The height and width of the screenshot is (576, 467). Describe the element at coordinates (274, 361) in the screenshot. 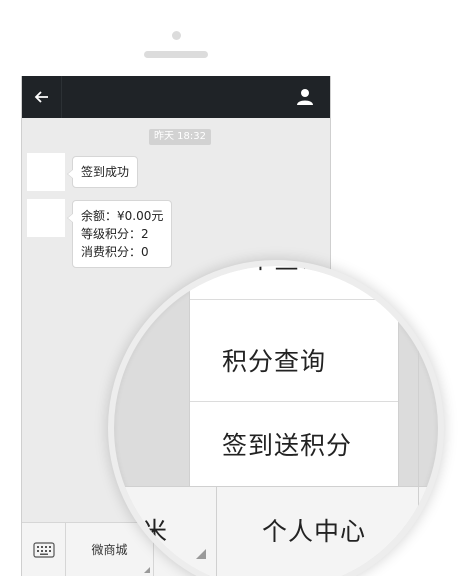

I see `menu-item-label: 积分查询` at that location.